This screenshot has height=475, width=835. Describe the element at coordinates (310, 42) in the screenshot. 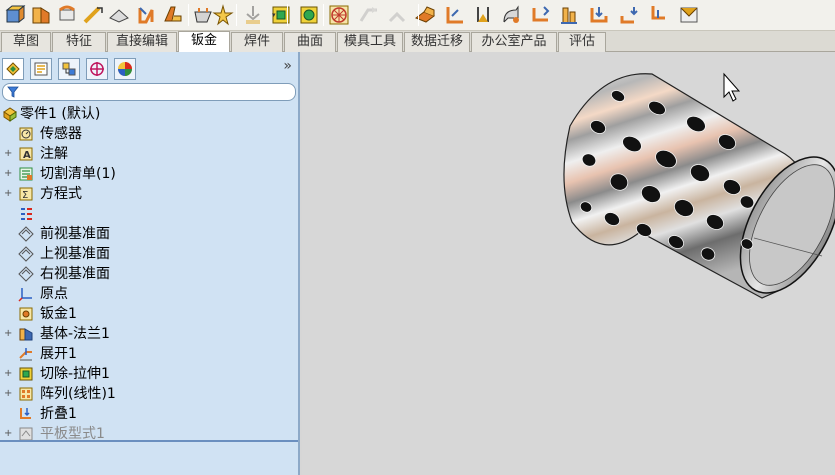

I see `tab-5: 曲面` at that location.